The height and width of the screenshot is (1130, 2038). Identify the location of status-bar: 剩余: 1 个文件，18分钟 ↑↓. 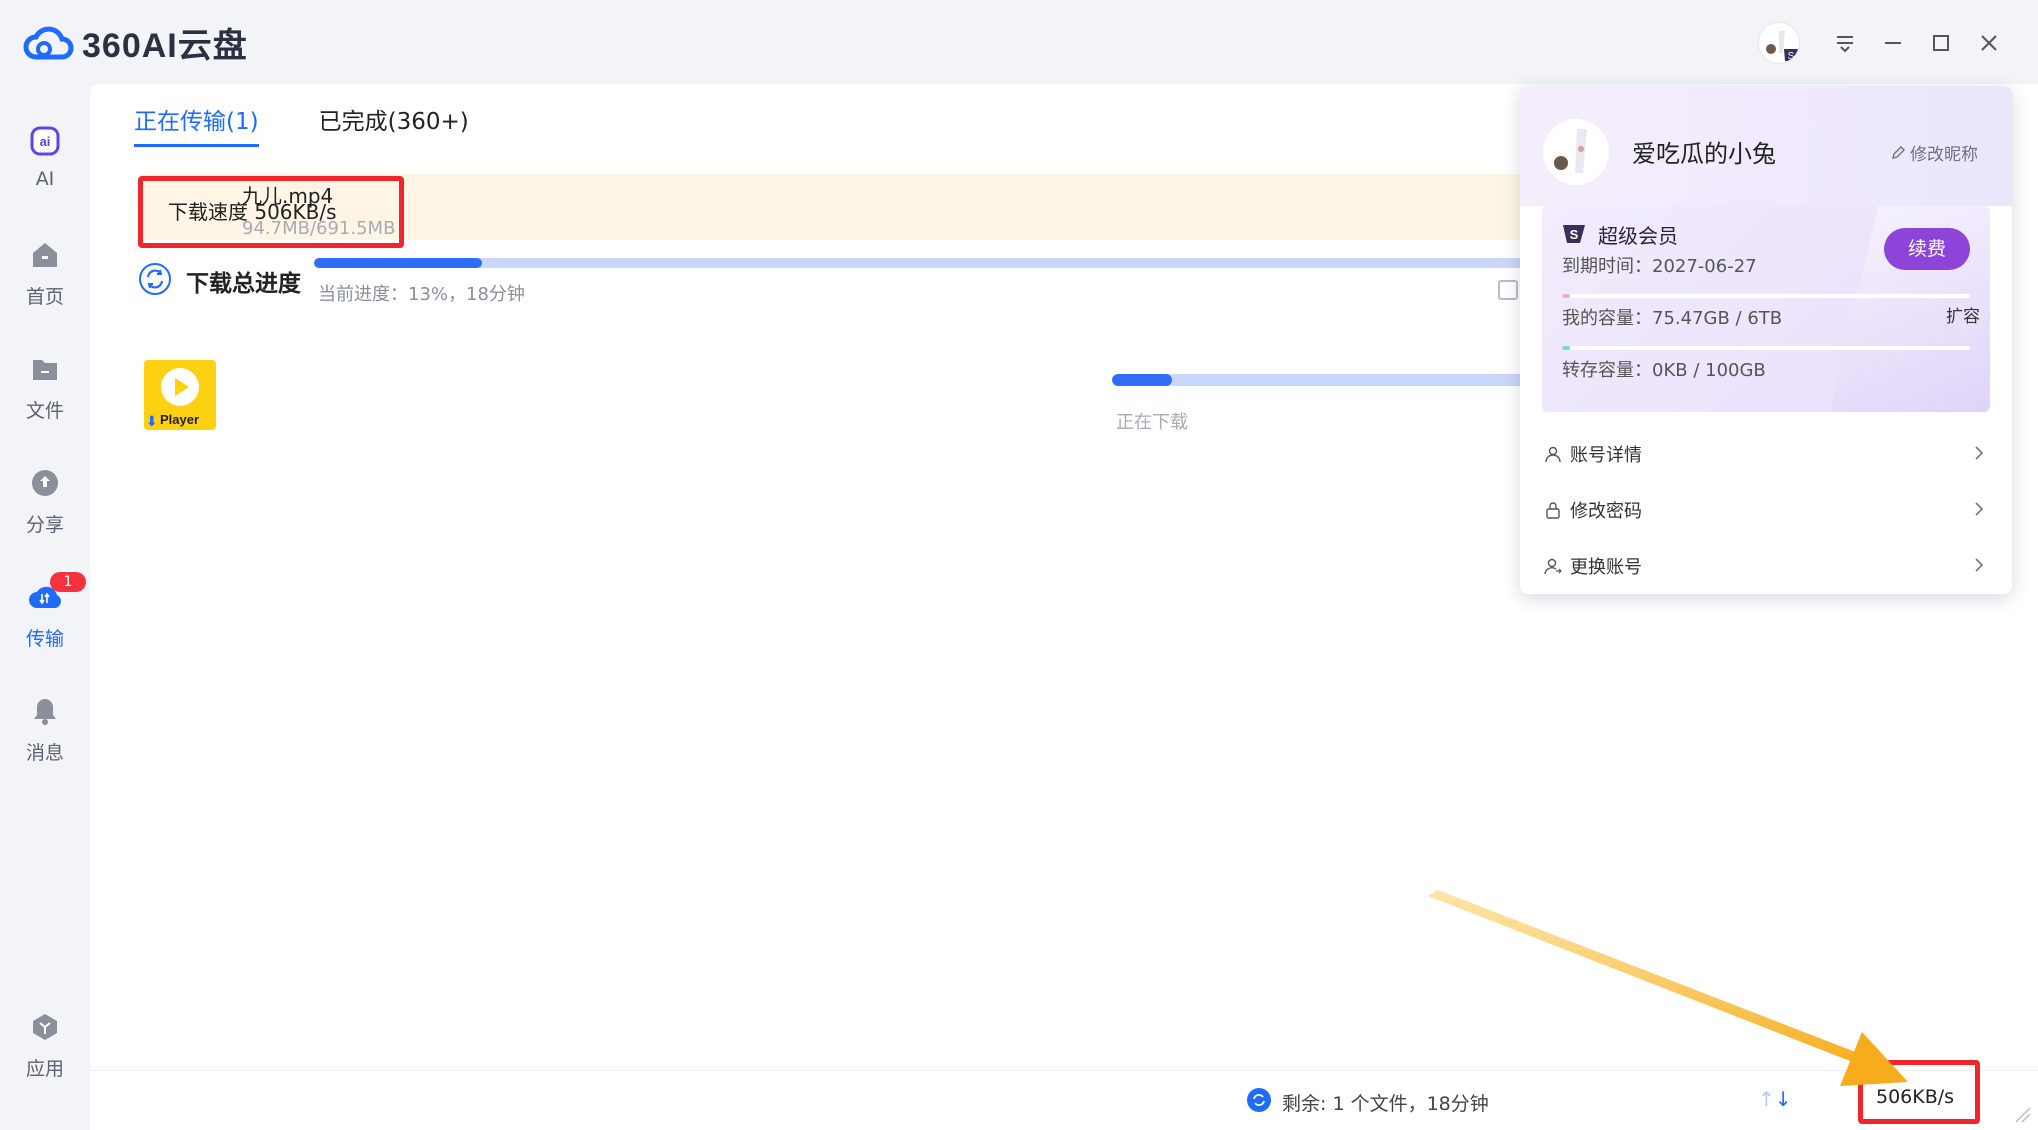
(1064, 1100).